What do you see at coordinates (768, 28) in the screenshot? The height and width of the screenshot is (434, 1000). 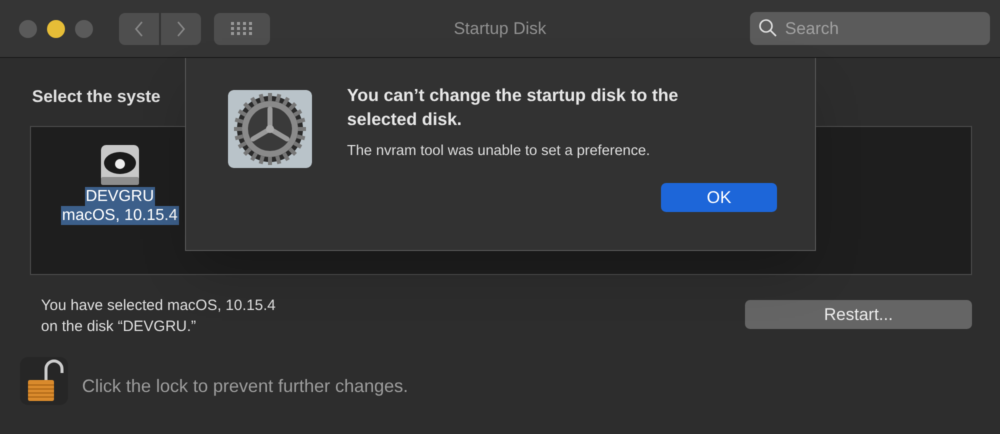 I see `search-icon` at bounding box center [768, 28].